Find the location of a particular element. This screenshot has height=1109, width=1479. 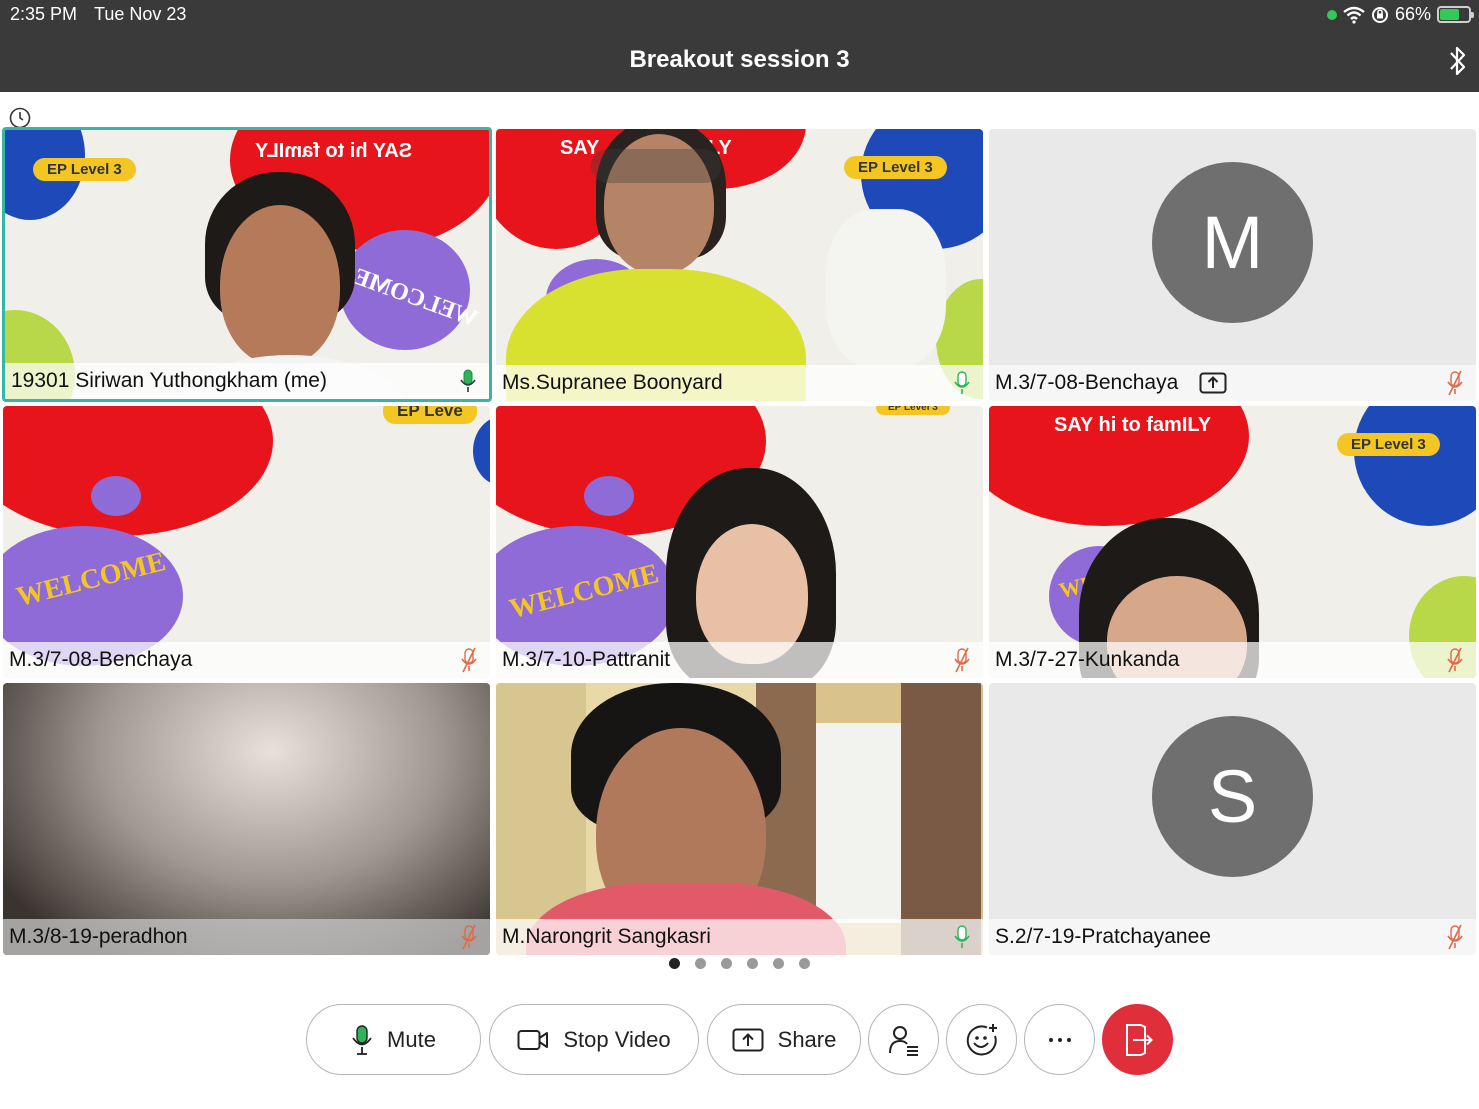

participants-button is located at coordinates (903, 1039).